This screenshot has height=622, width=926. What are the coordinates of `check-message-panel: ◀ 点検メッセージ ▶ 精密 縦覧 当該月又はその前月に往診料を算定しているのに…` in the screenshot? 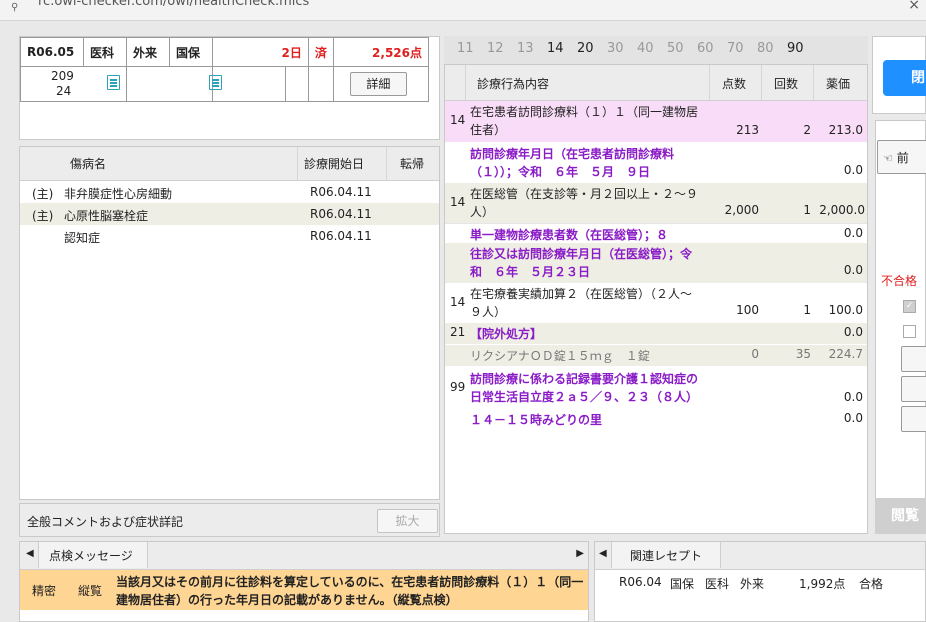 It's located at (304, 581).